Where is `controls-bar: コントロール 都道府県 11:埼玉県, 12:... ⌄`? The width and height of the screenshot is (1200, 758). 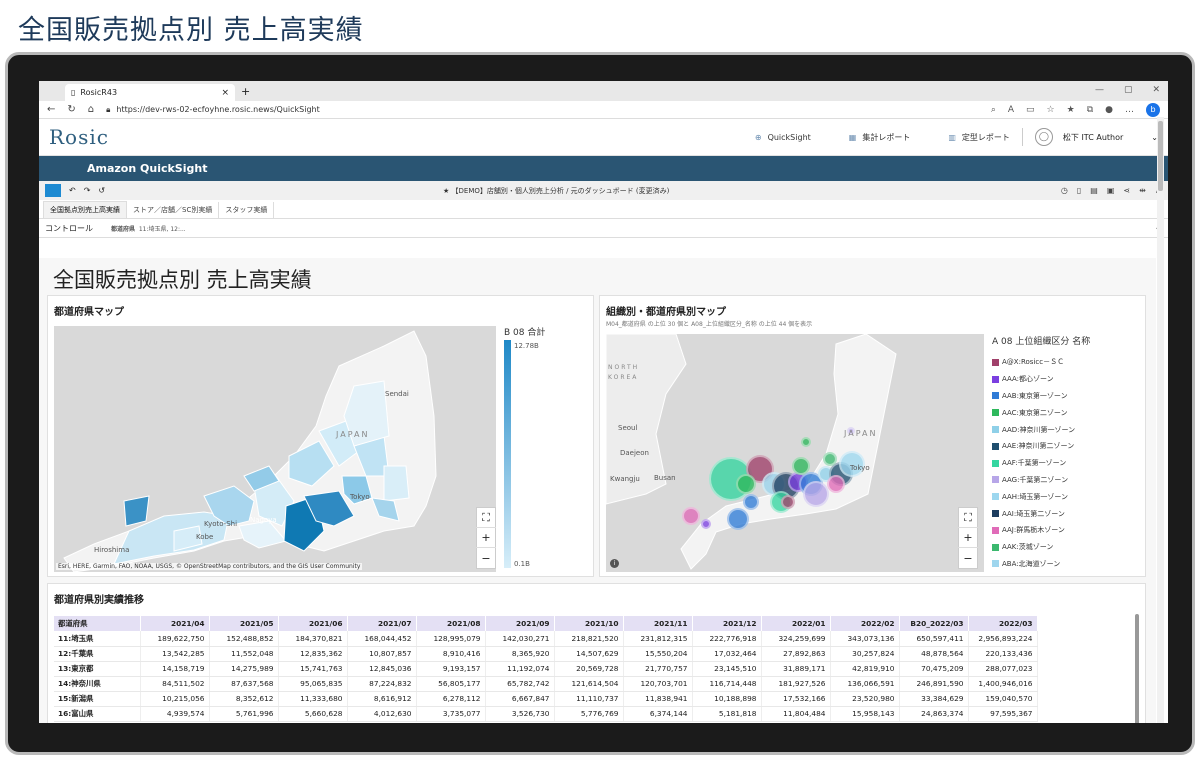 controls-bar: コントロール 都道府県 11:埼玉県, 12:... ⌄ is located at coordinates (603, 228).